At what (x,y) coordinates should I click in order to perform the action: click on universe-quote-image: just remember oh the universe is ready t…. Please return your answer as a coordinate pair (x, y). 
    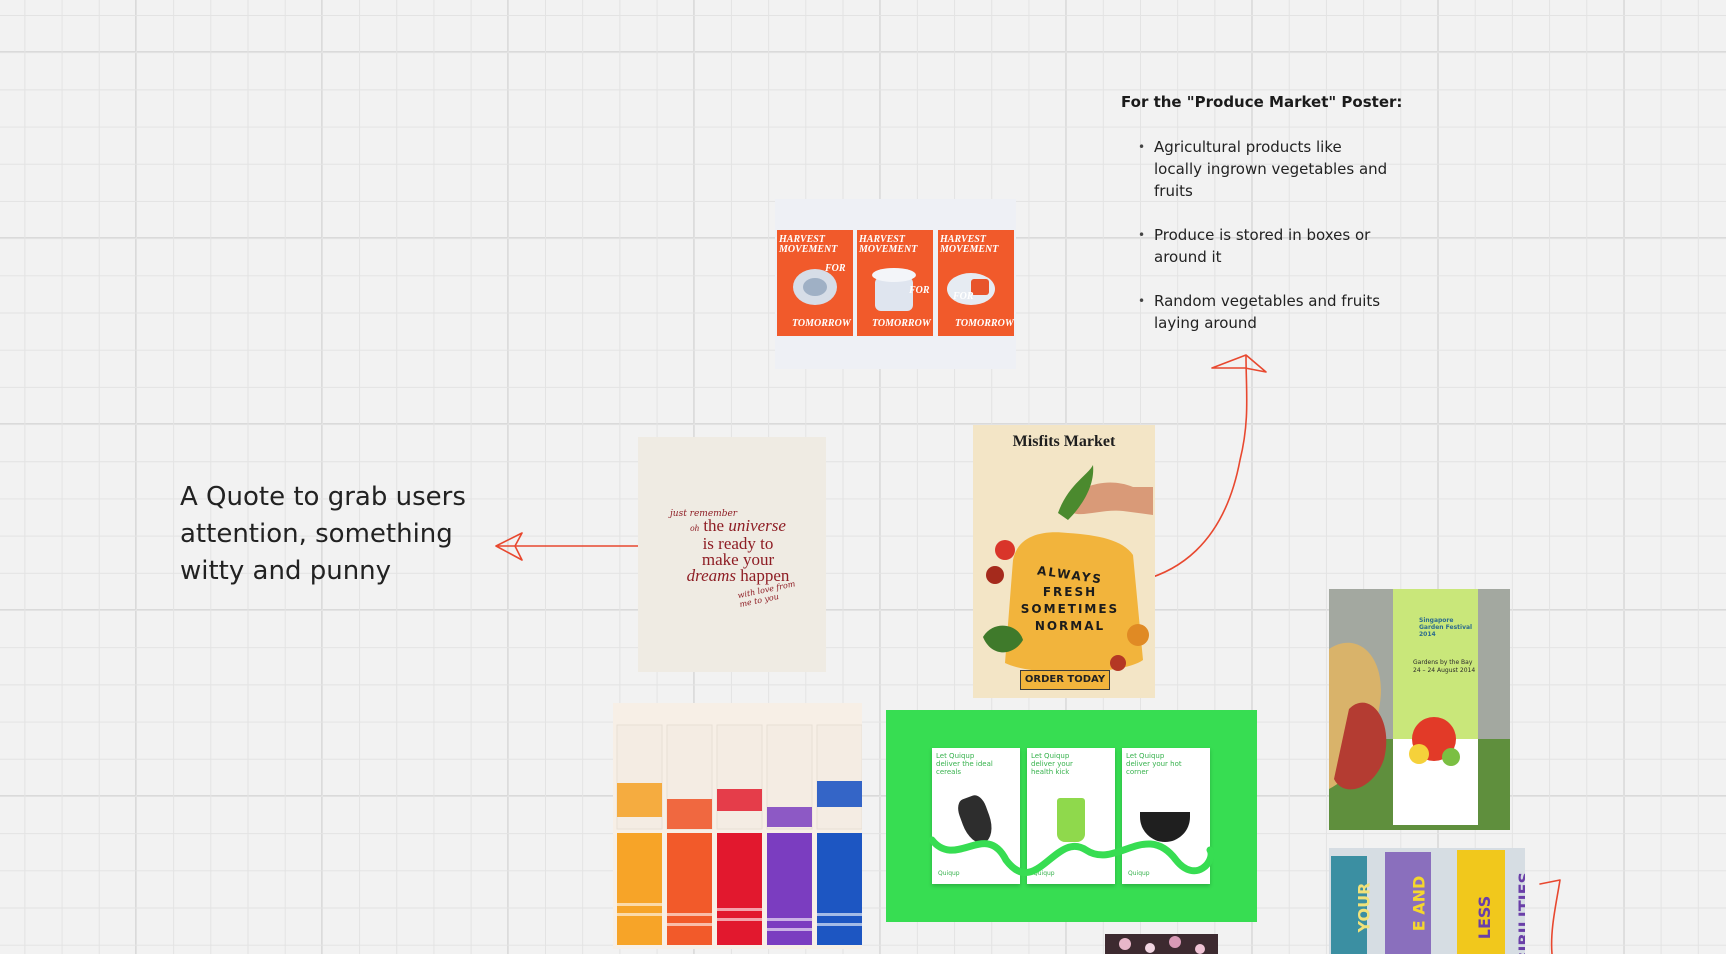
    Looking at the image, I should click on (732, 554).